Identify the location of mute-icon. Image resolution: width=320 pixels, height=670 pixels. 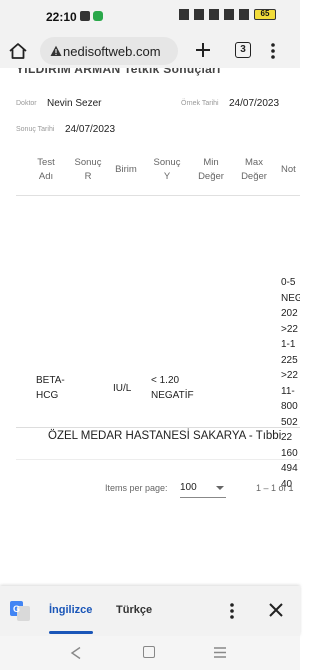
(214, 14).